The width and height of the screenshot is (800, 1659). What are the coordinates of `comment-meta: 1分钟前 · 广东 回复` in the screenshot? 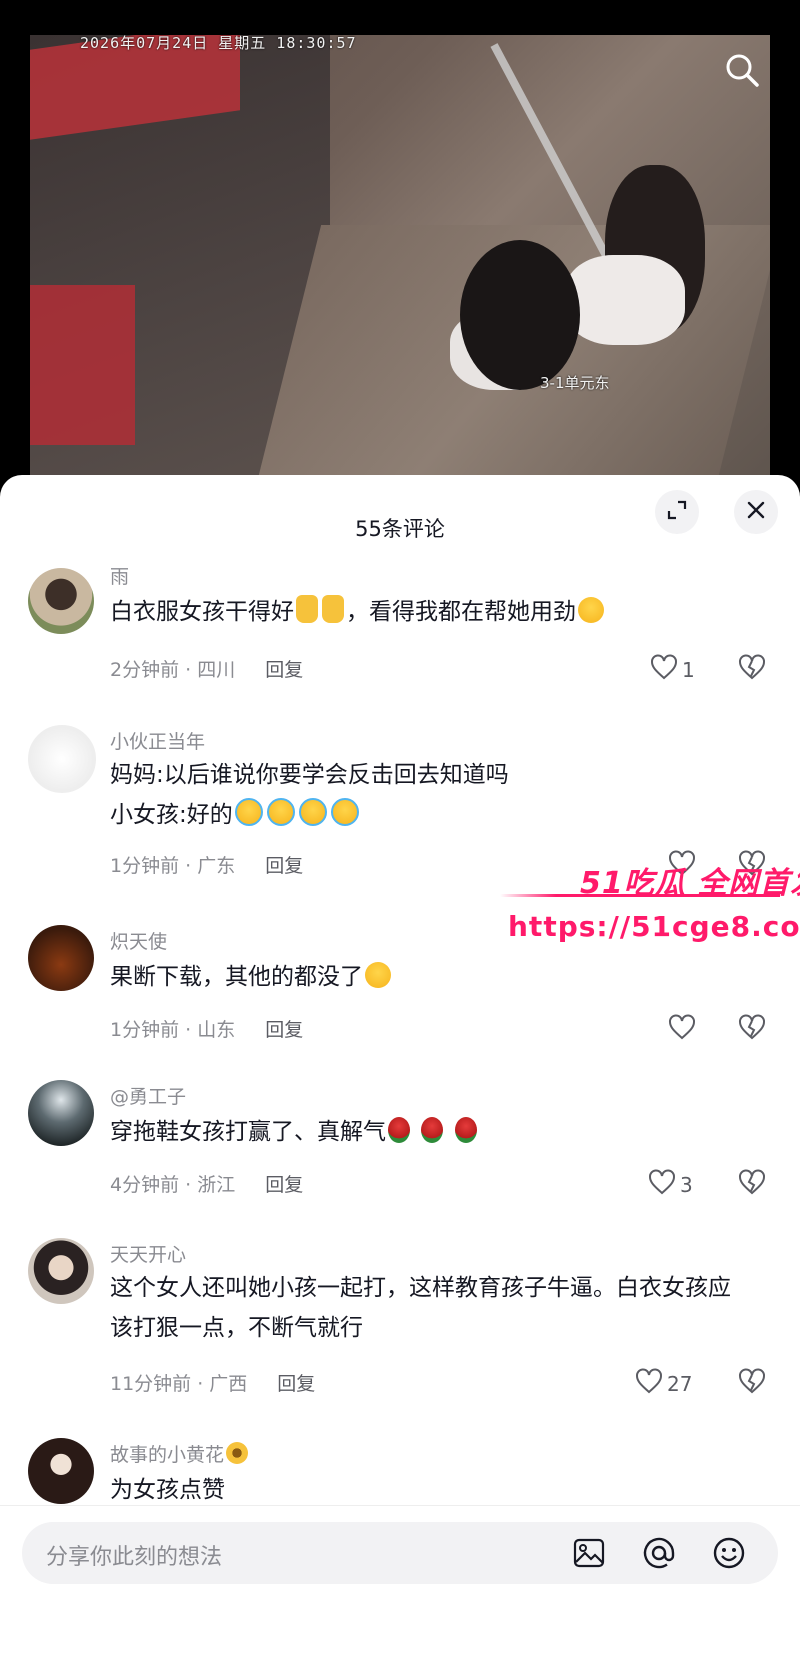 It's located at (207, 866).